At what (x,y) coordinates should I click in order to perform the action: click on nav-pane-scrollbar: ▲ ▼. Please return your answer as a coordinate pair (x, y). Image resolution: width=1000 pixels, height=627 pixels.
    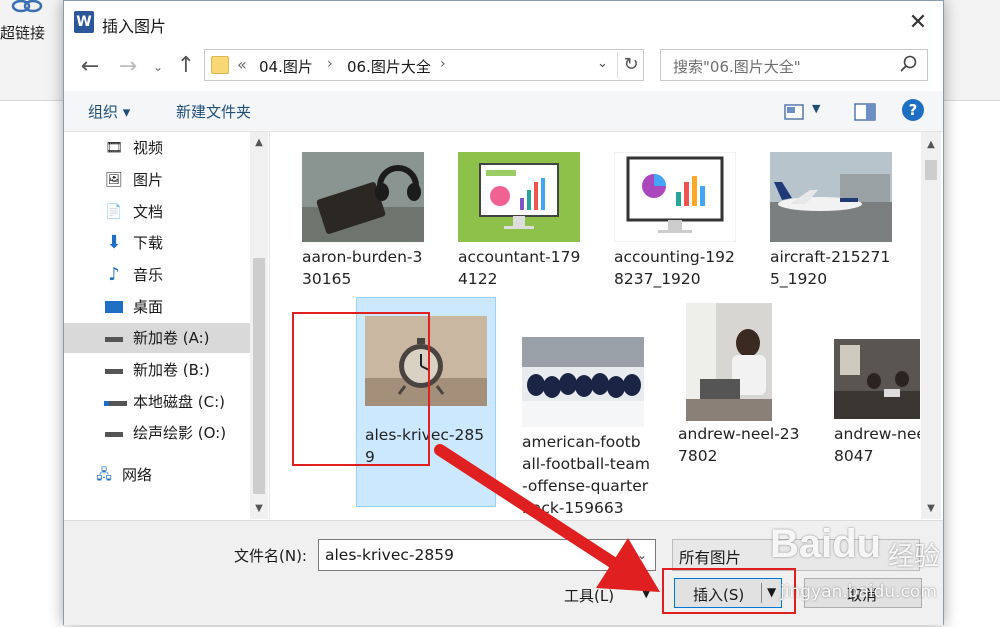
    Looking at the image, I should click on (259, 325).